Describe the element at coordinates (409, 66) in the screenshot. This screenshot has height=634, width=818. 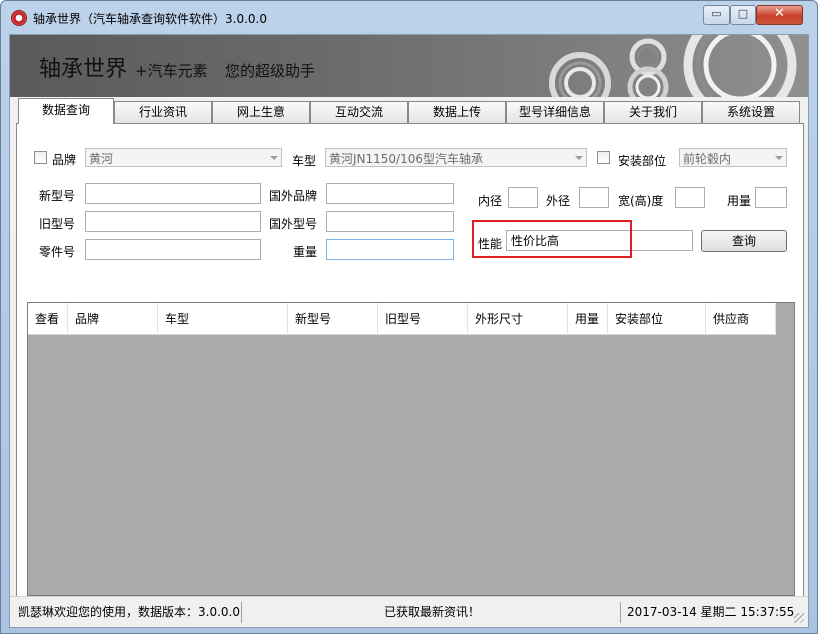
I see `header-banner: 轴承世界 +汽车元素 您的超级助手` at that location.